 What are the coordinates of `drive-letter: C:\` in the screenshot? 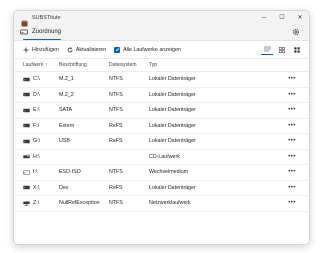 It's located at (36, 79).